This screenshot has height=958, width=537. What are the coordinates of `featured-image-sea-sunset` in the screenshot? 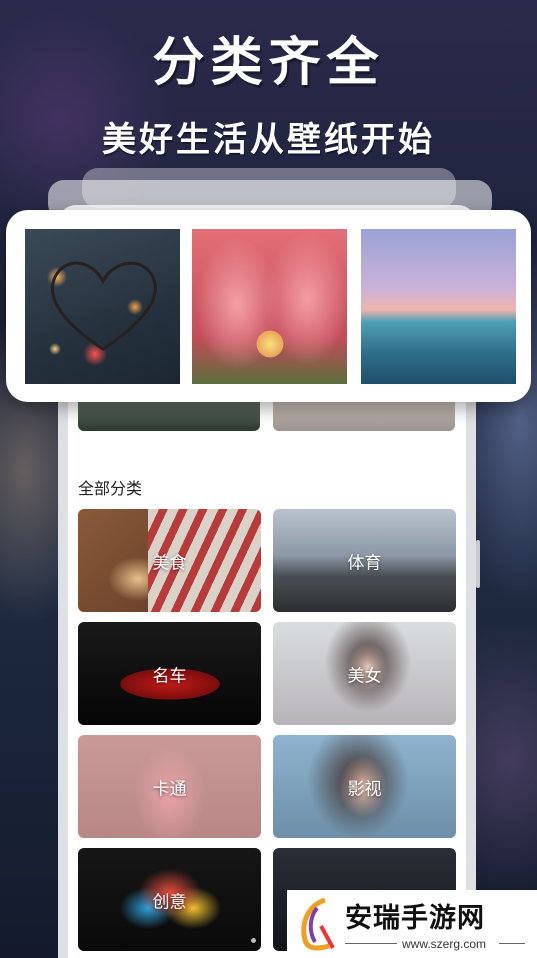 It's located at (438, 306).